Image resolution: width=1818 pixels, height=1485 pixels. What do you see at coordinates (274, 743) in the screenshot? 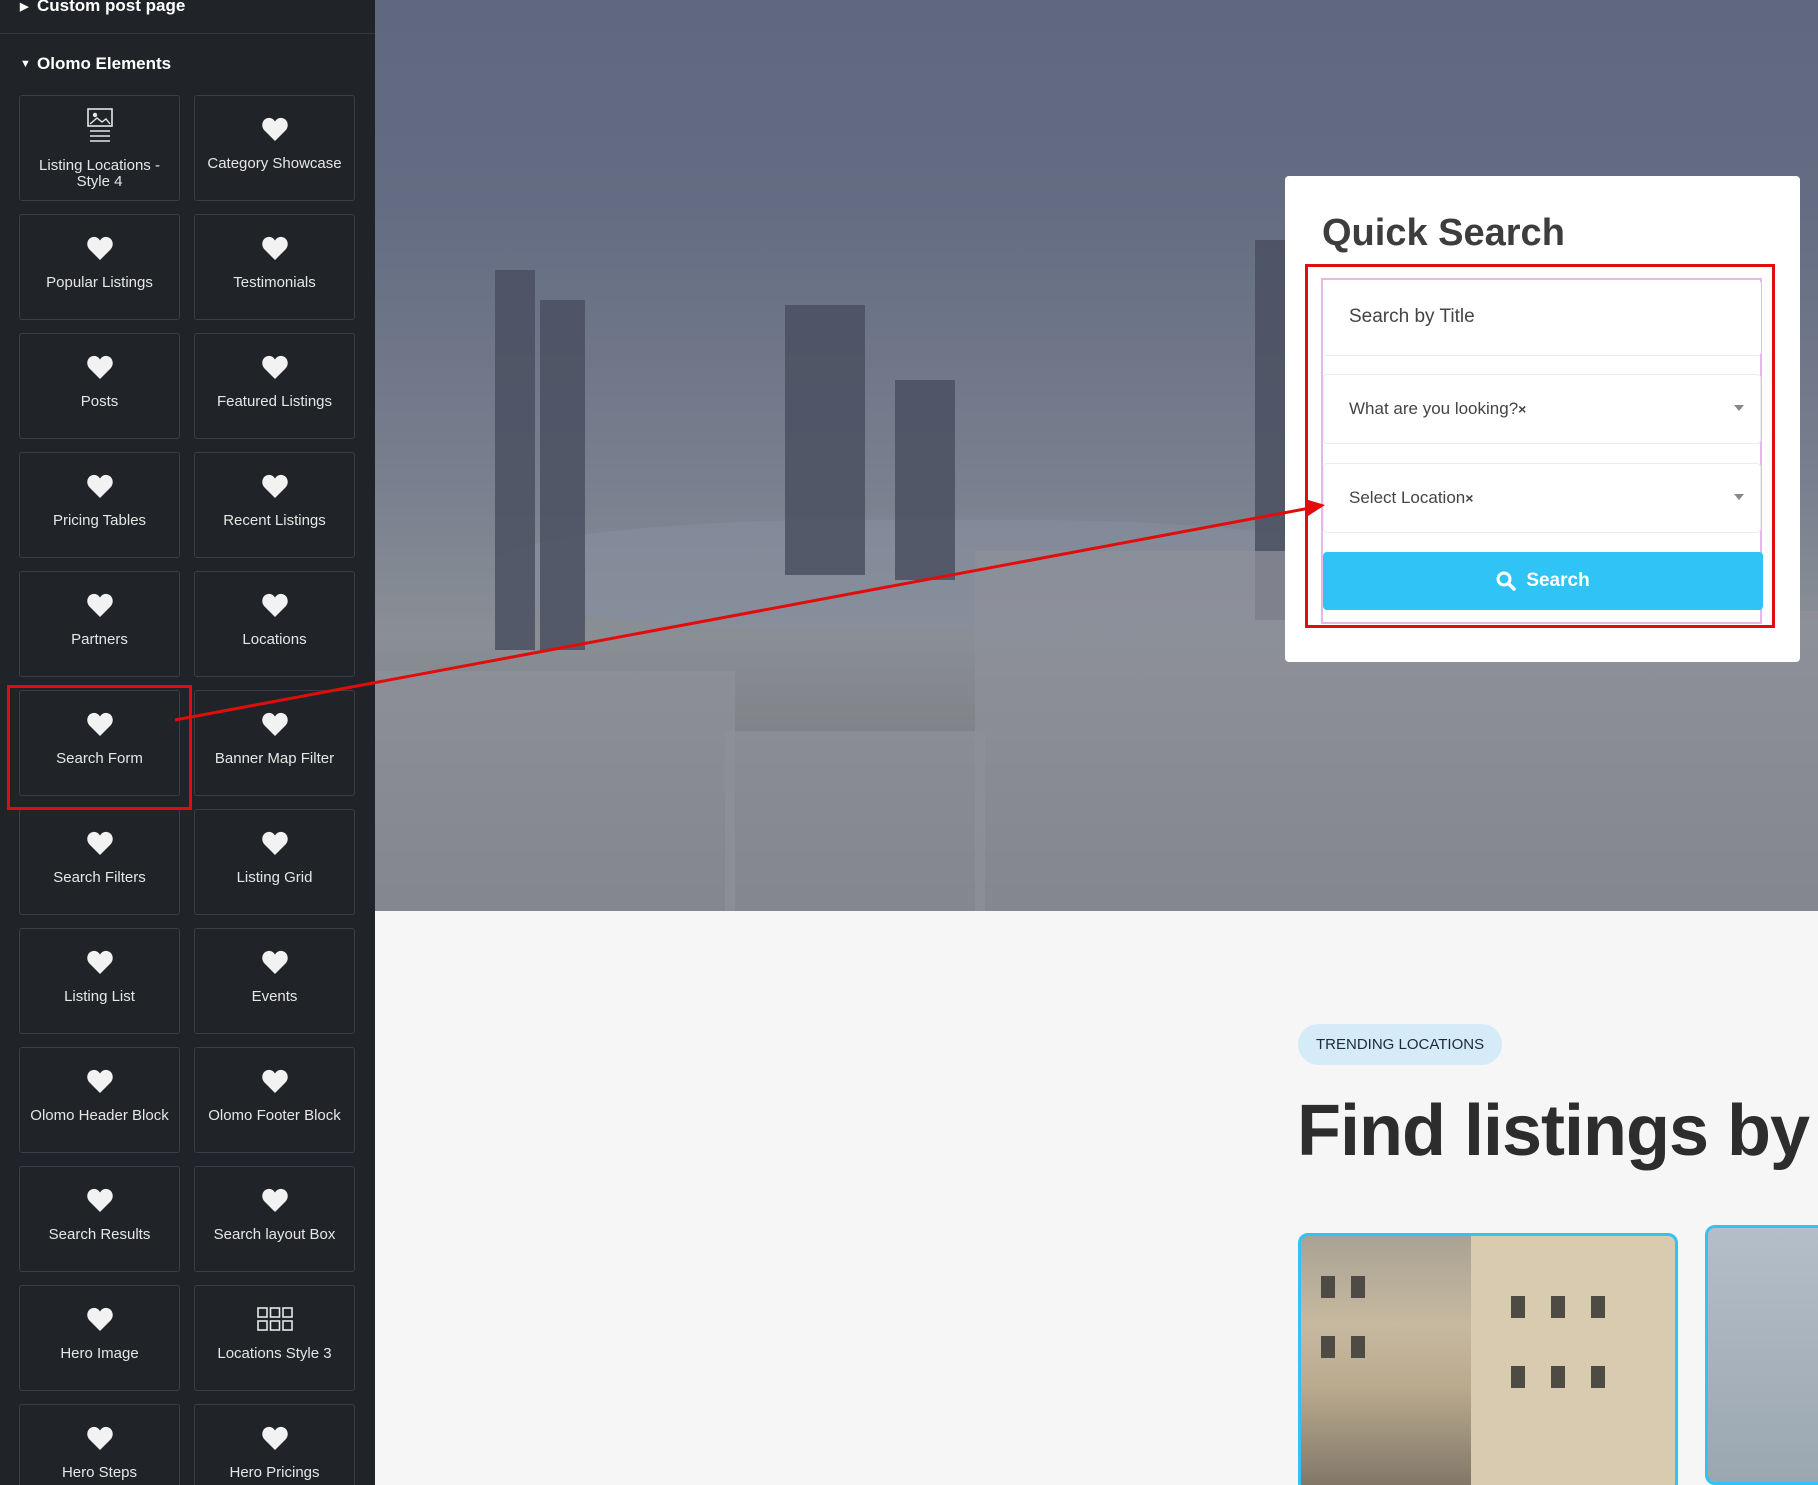
I see `widget-banner-map-filter: Banner Map Filter` at bounding box center [274, 743].